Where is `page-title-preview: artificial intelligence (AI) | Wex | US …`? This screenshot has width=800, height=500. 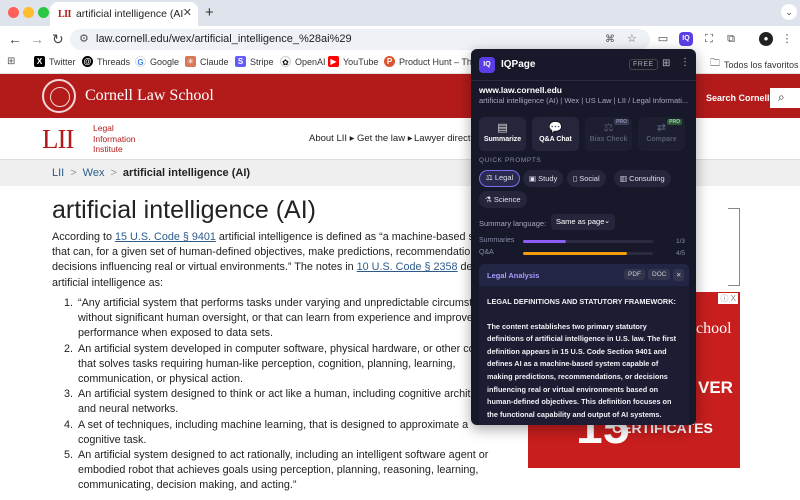
page-title-preview: artificial intelligence (AI) | Wex | US … is located at coordinates (584, 100).